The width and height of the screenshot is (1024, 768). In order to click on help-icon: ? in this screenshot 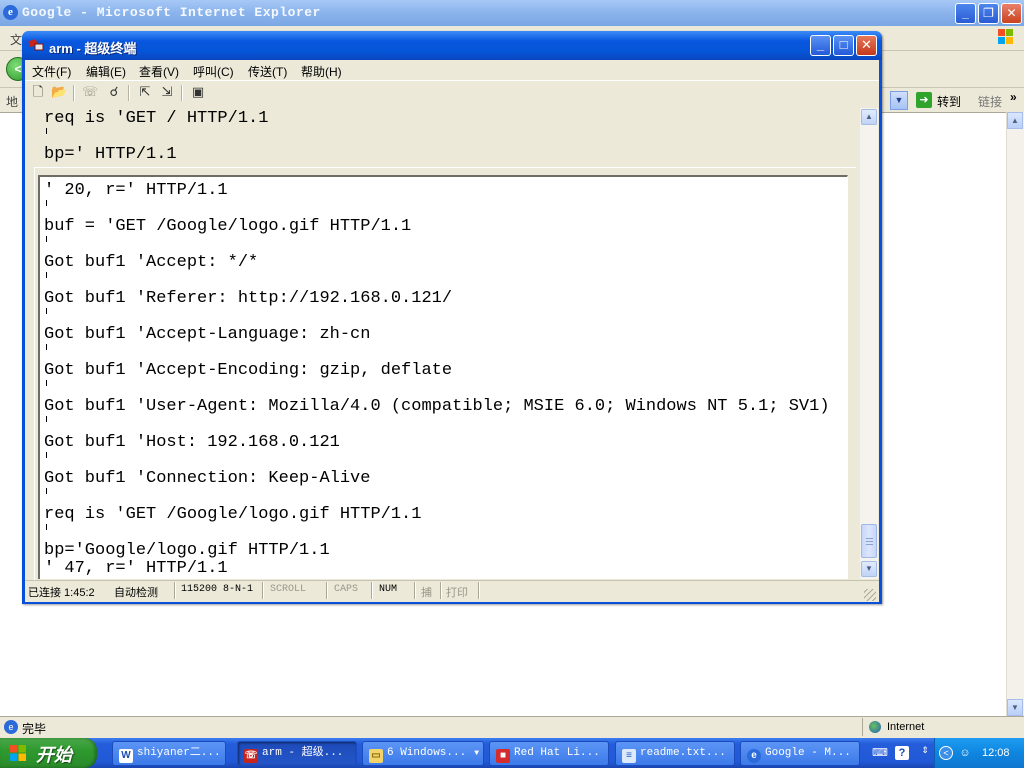, I will do `click(902, 753)`.